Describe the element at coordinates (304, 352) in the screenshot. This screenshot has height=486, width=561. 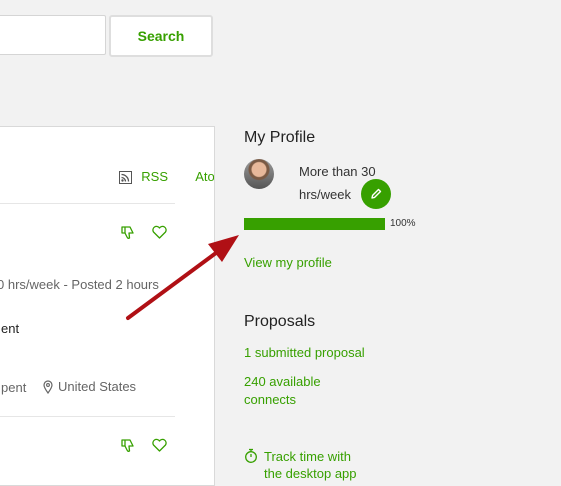
I see `submitted-proposals-link: 1 submitted proposal` at that location.